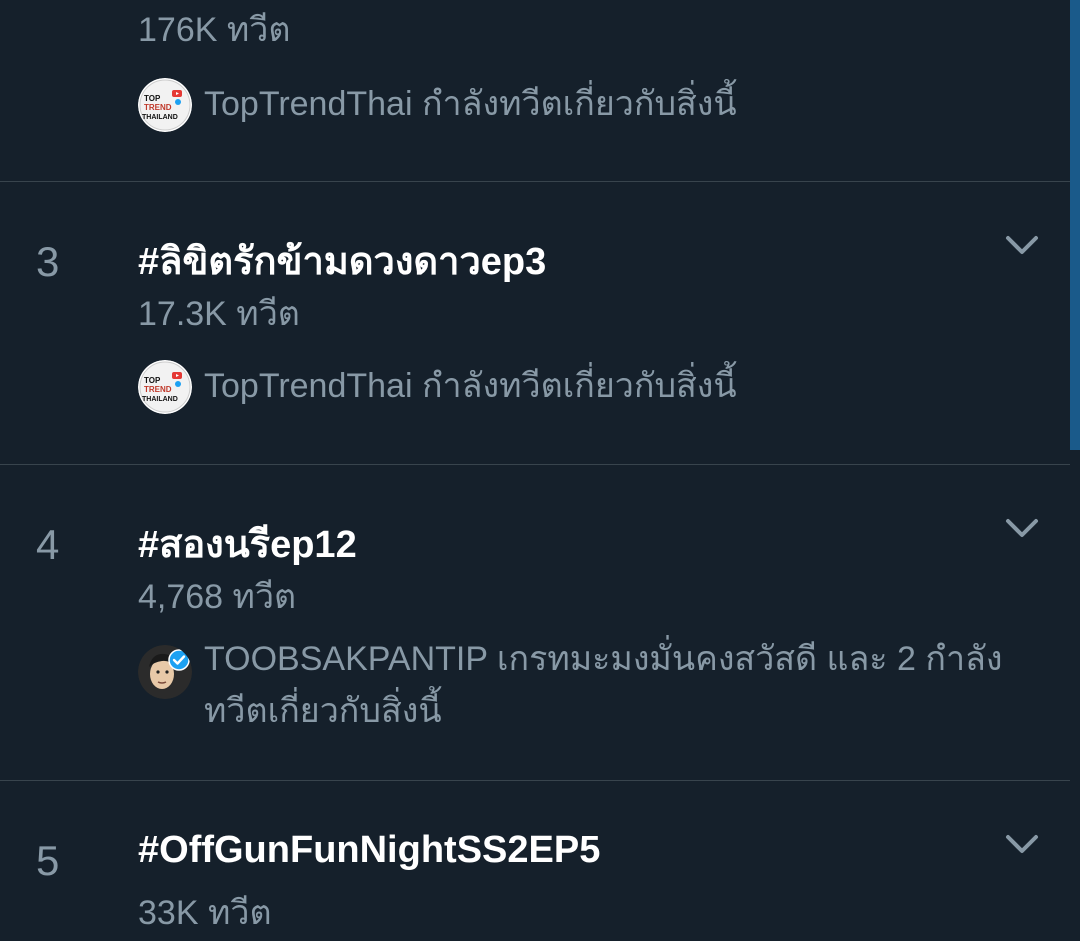  I want to click on trend-tweet-count: 4,768 ทวีต, so click(217, 597).